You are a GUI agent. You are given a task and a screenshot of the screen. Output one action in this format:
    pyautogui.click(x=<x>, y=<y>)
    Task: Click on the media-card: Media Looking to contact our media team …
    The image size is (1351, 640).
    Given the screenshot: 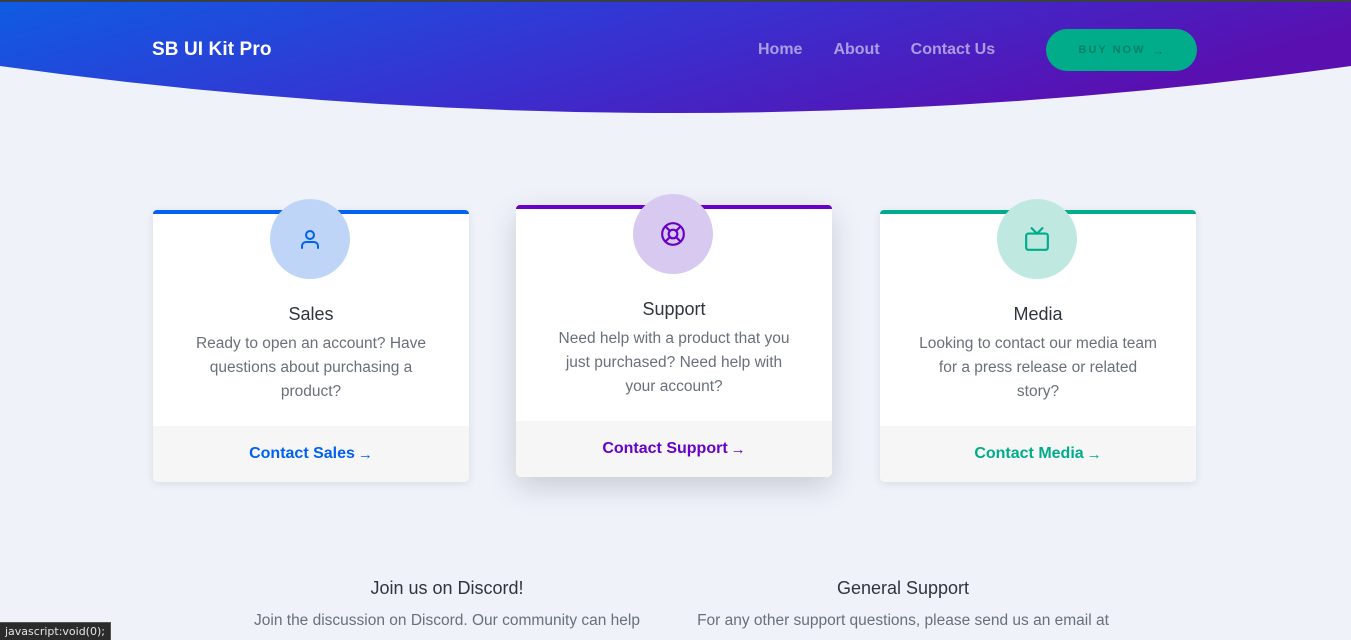 What is the action you would take?
    pyautogui.click(x=1038, y=340)
    